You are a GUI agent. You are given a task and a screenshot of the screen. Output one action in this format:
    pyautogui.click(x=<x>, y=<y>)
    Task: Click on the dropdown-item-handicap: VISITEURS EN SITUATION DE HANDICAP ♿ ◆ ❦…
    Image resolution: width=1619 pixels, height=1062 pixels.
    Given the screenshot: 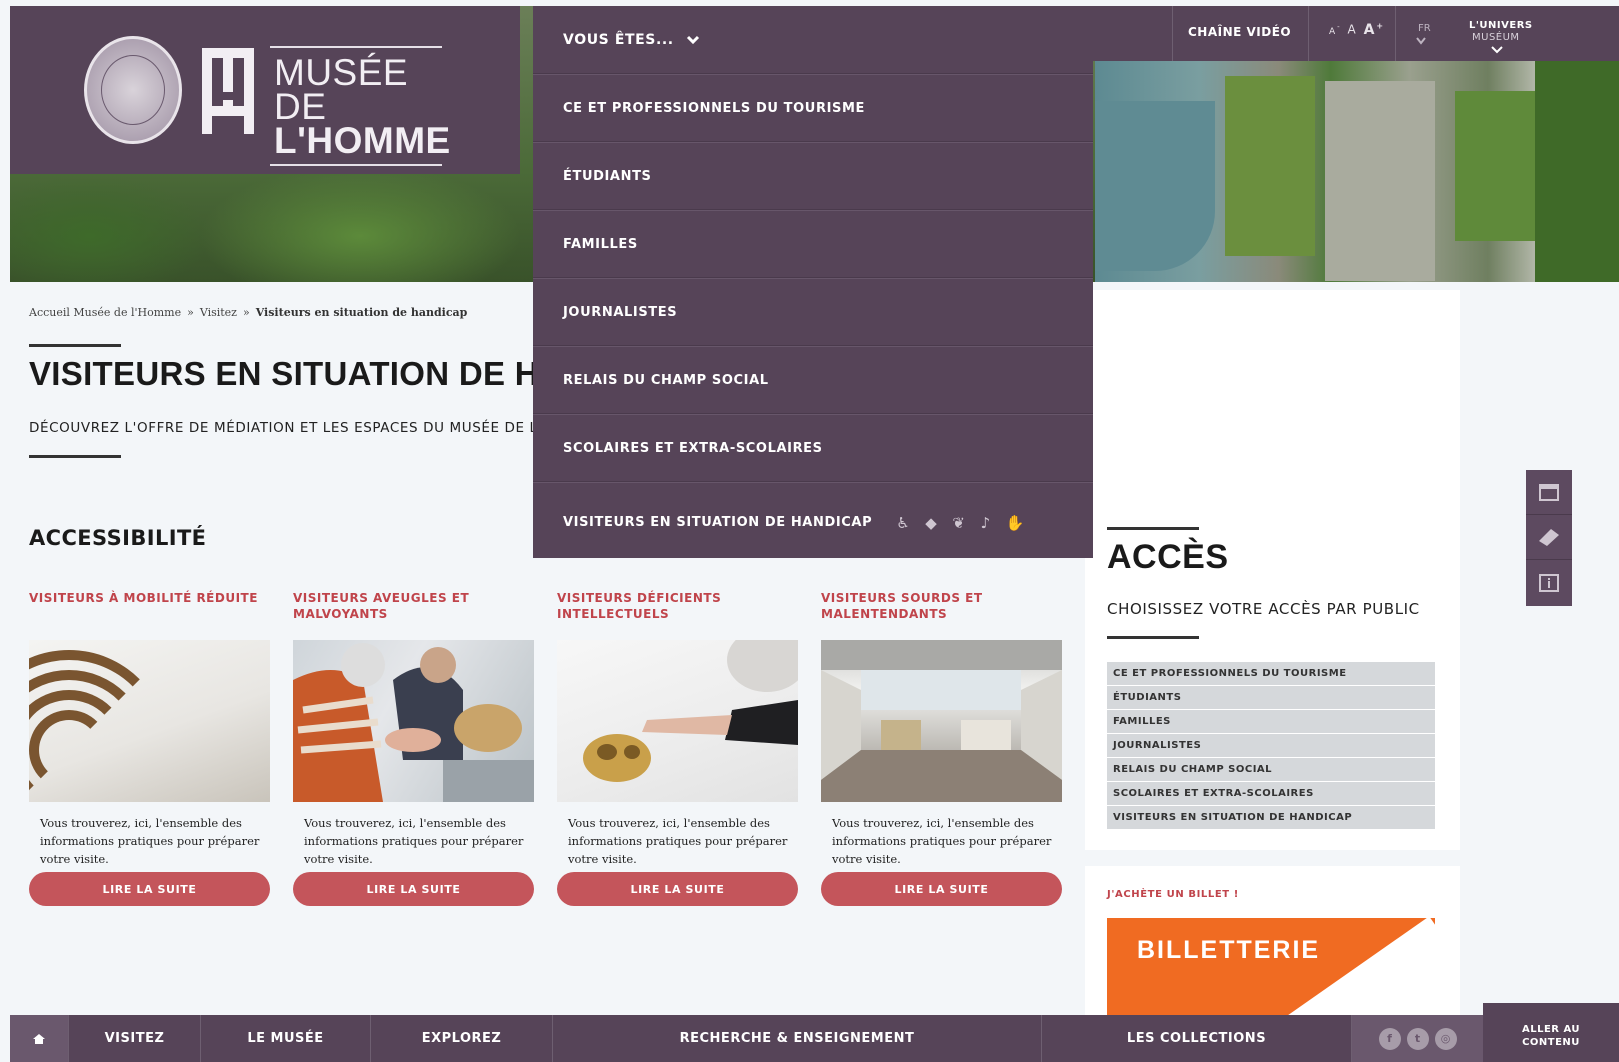 What is the action you would take?
    pyautogui.click(x=813, y=522)
    